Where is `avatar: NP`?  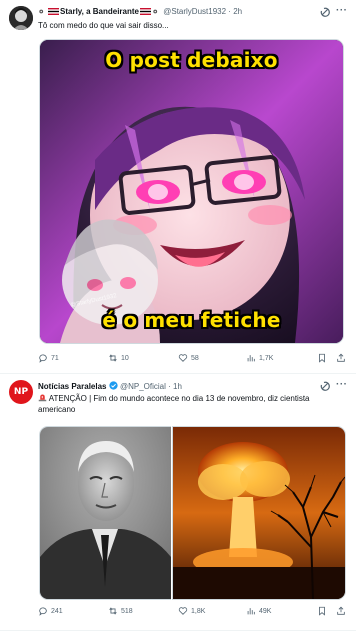 avatar: NP is located at coordinates (21, 392).